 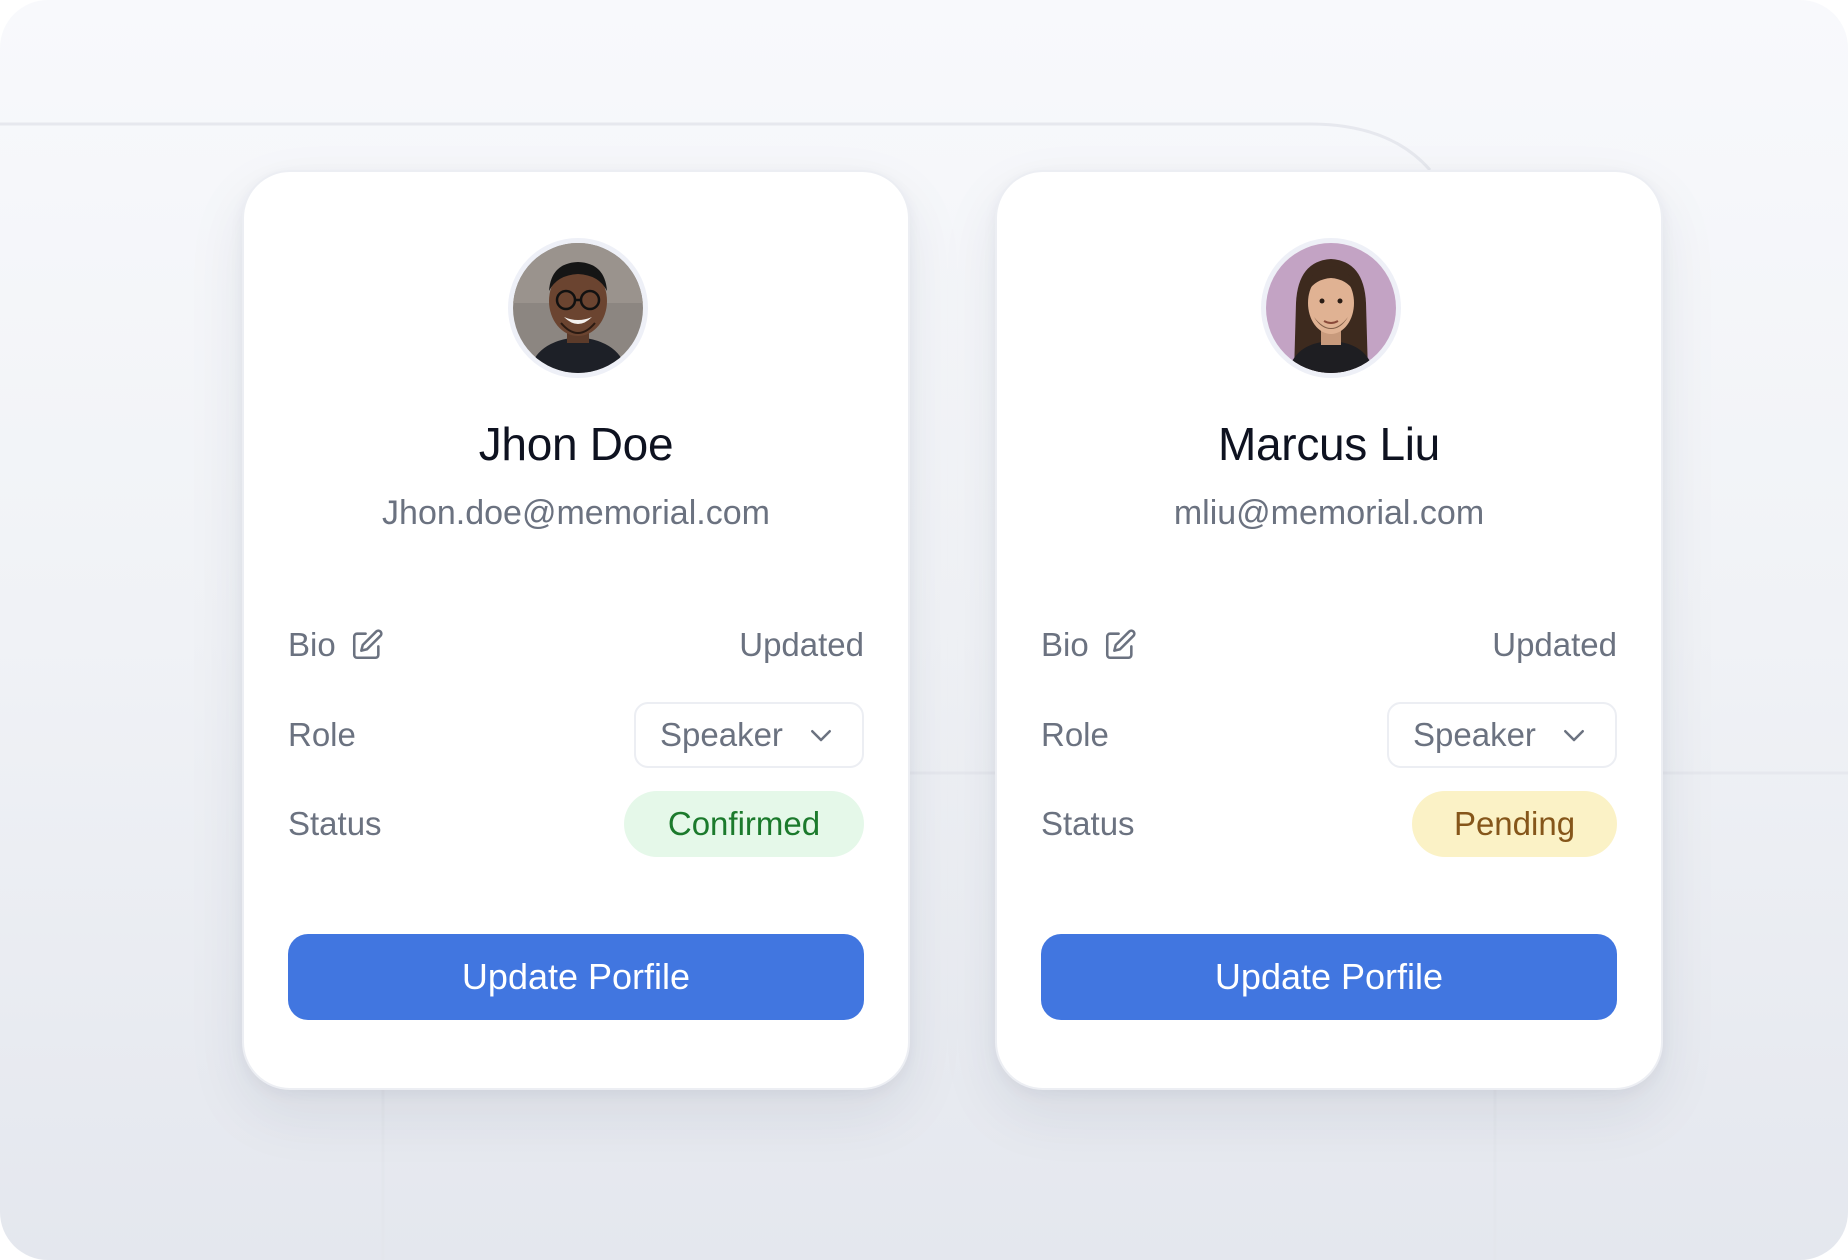 I want to click on status-row: Status Confirmed, so click(x=576, y=824).